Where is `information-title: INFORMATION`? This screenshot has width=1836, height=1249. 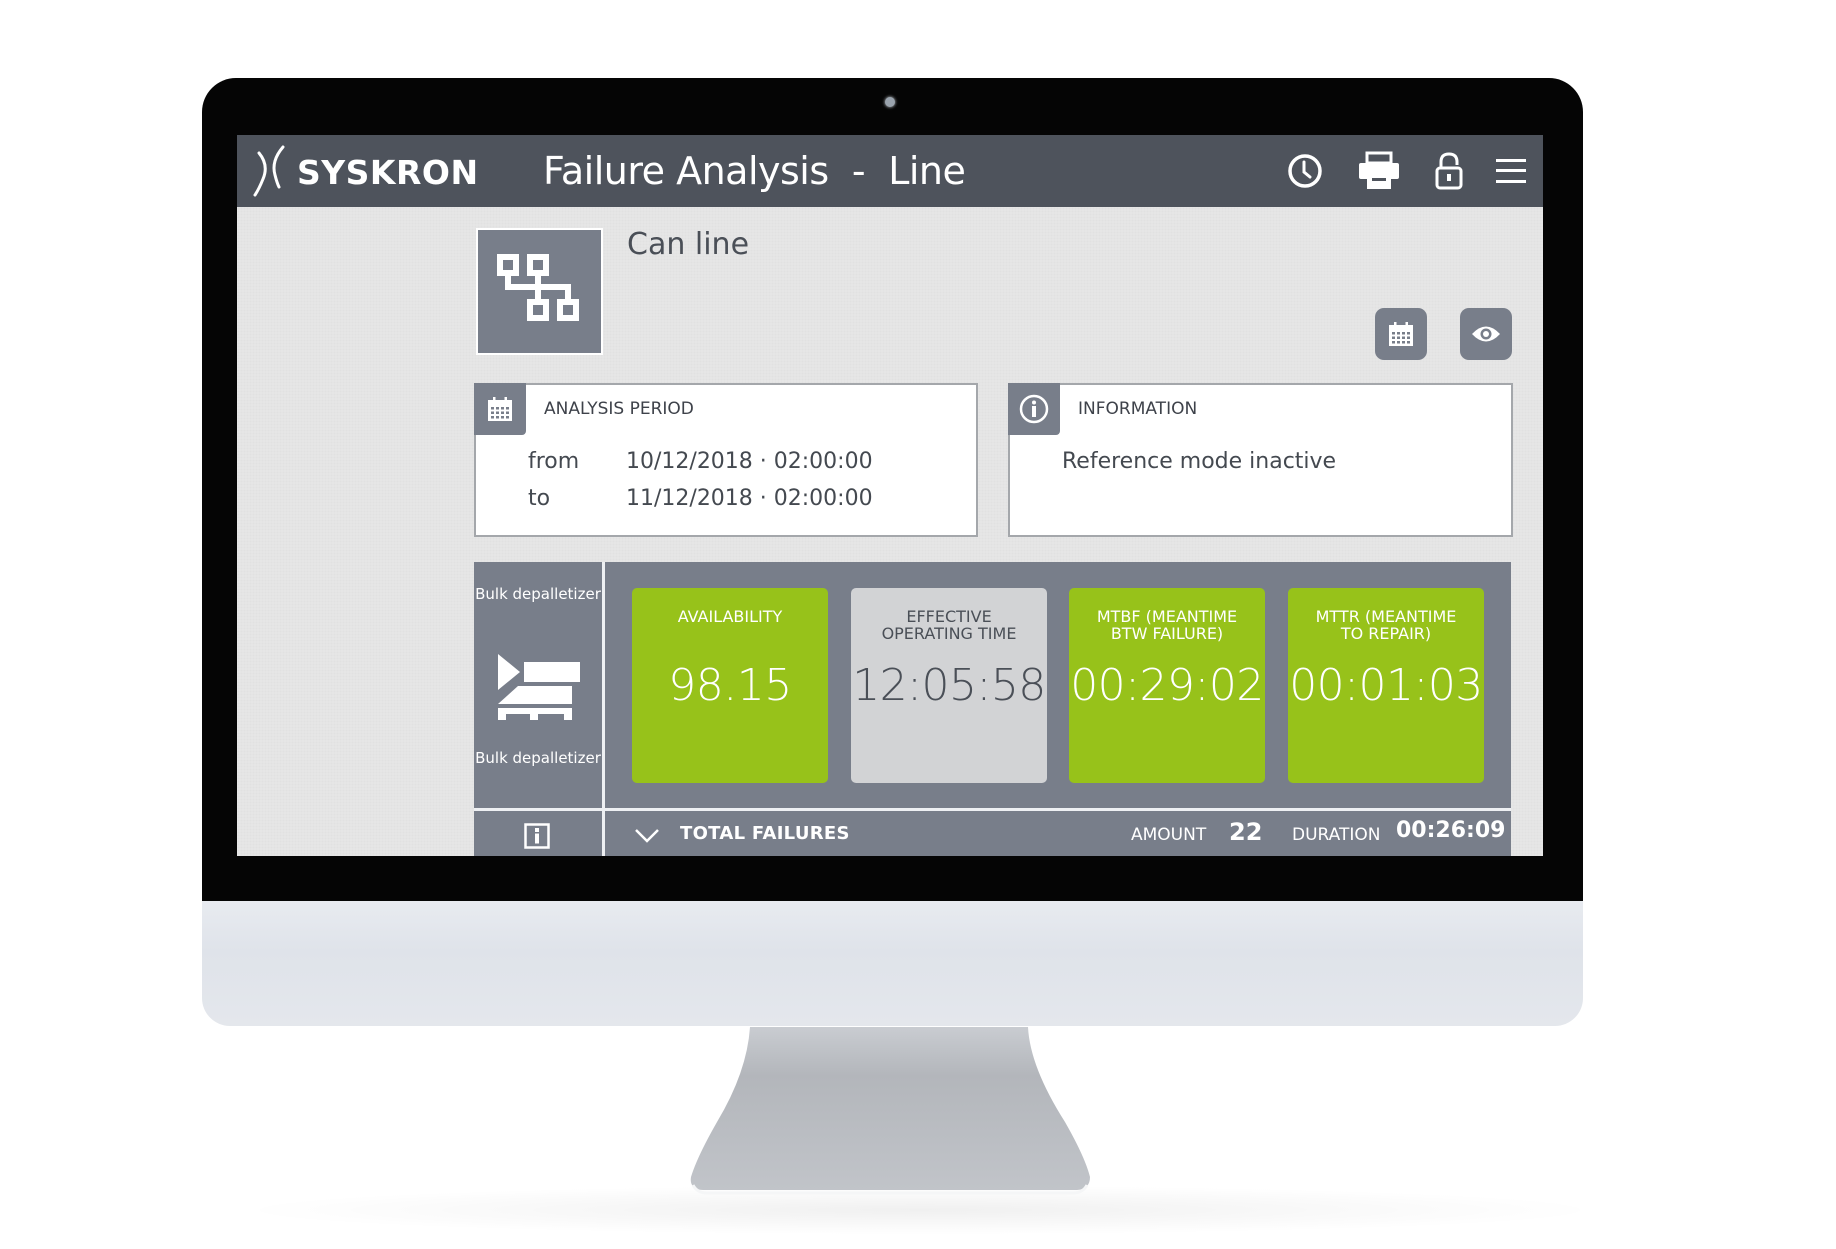
information-title: INFORMATION is located at coordinates (1138, 409).